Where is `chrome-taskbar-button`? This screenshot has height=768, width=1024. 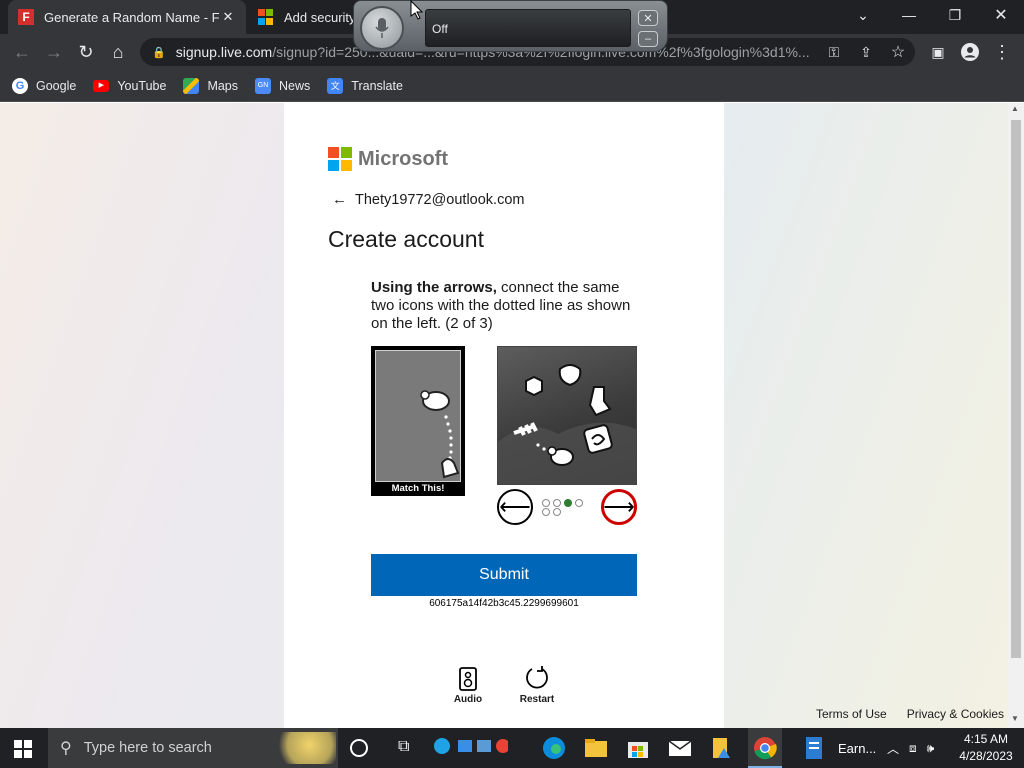
chrome-taskbar-button is located at coordinates (765, 748).